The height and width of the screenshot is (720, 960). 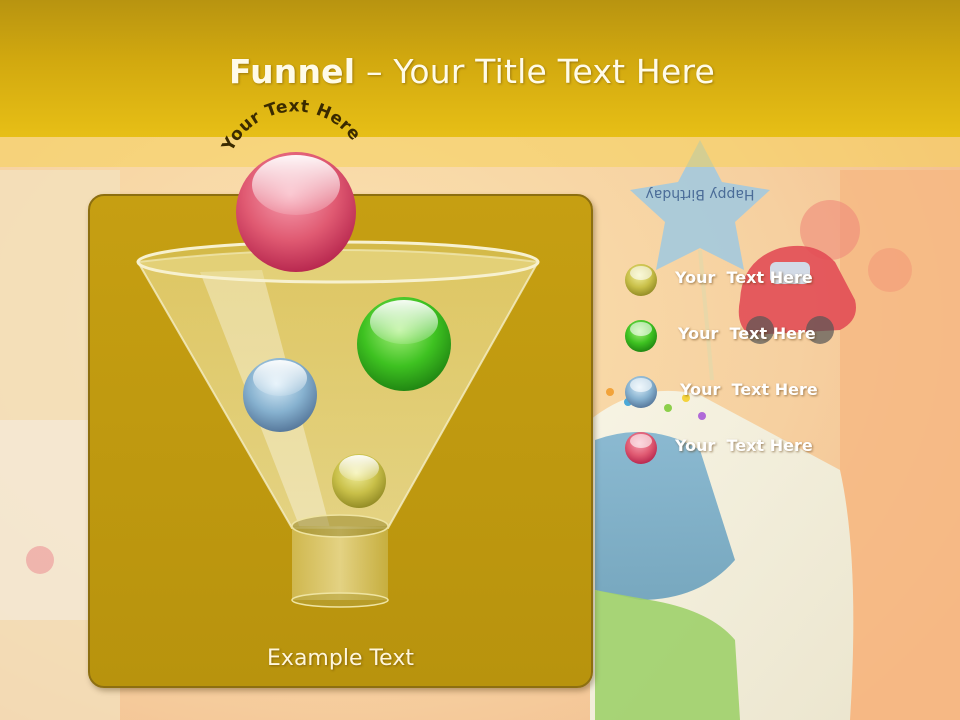 I want to click on funnel-tube-top, so click(x=340, y=526).